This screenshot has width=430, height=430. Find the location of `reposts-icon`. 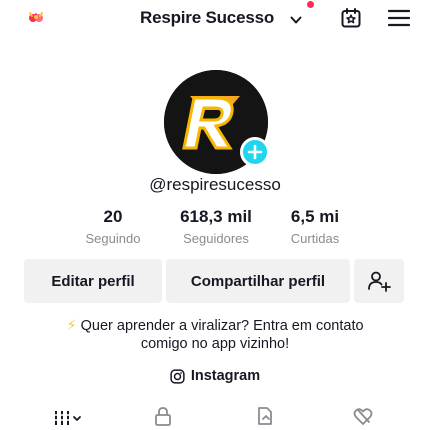

reposts-icon is located at coordinates (265, 416).